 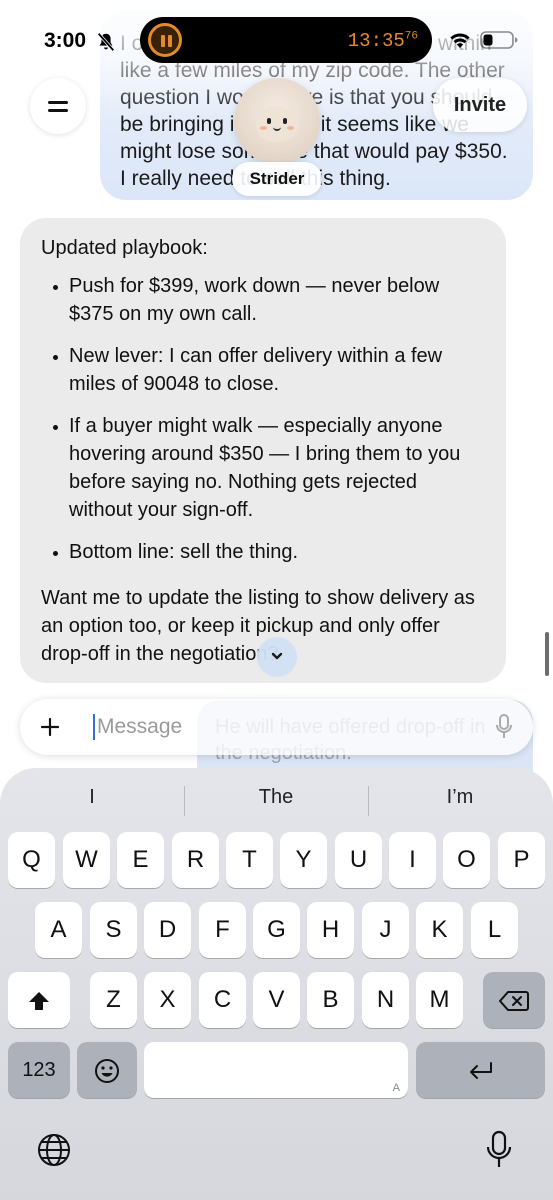 What do you see at coordinates (92, 797) in the screenshot?
I see `suggestion-1: I` at bounding box center [92, 797].